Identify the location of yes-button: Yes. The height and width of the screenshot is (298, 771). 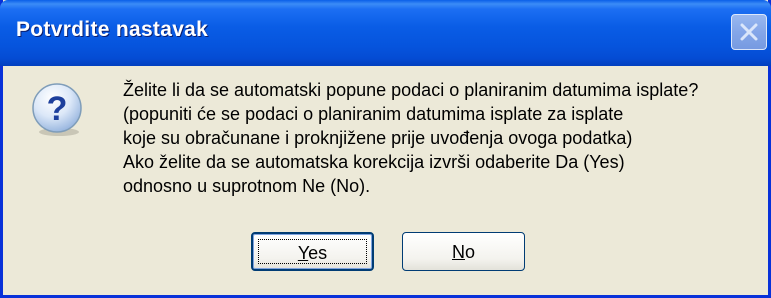
(312, 251).